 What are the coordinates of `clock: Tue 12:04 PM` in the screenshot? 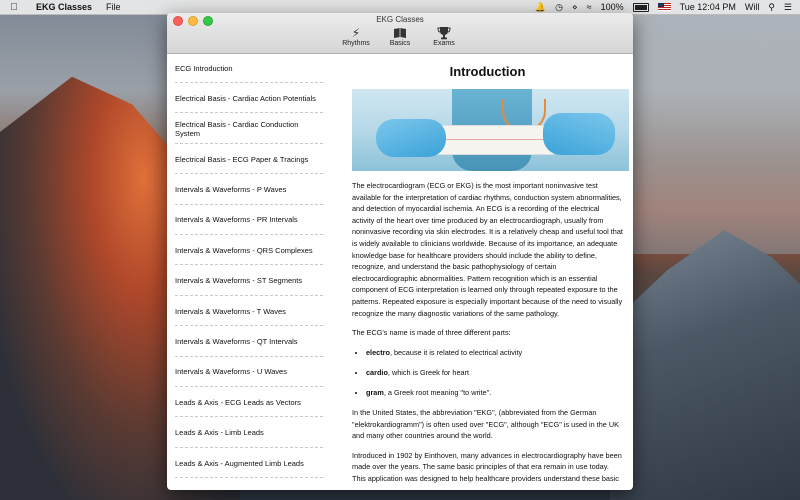 It's located at (708, 7).